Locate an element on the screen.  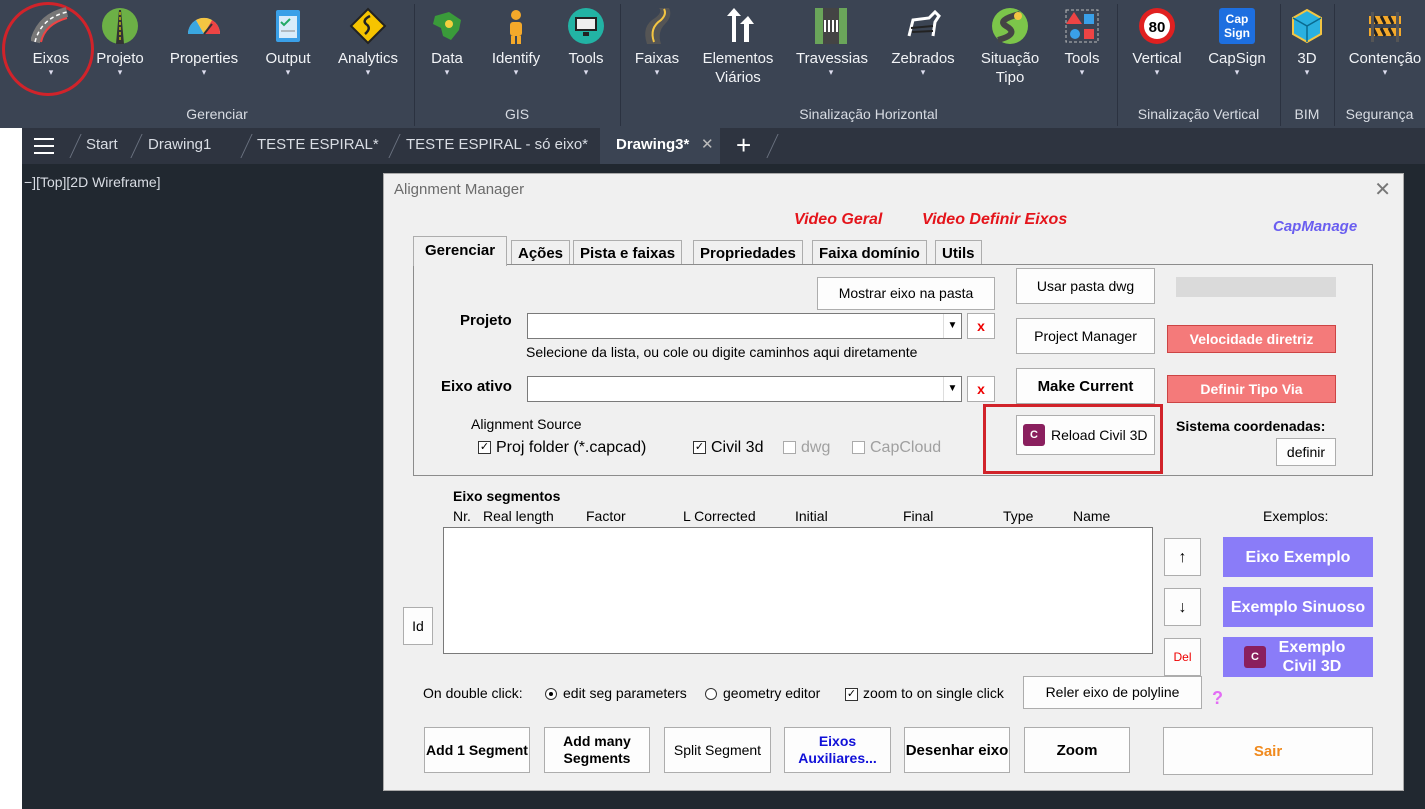
ribbon-button-situacao-tipo: Situação Tipo is located at coordinates (1010, 46).